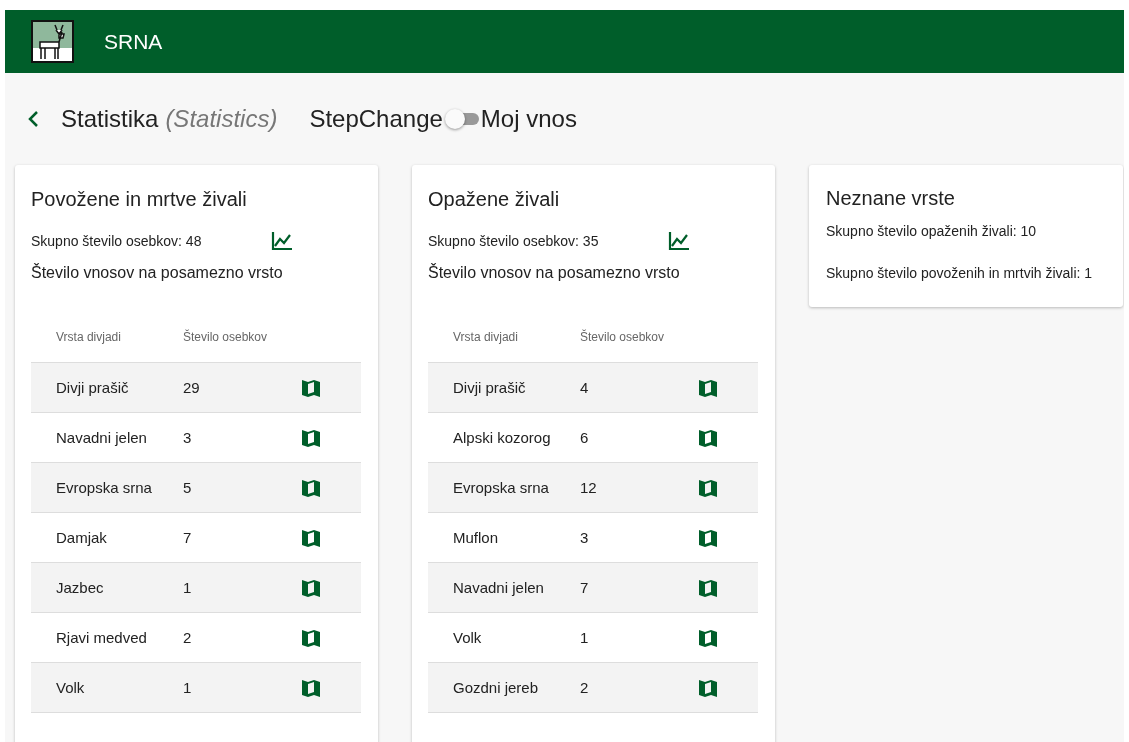 The image size is (1129, 742). What do you see at coordinates (133, 41) in the screenshot?
I see `app-title: SRNA` at bounding box center [133, 41].